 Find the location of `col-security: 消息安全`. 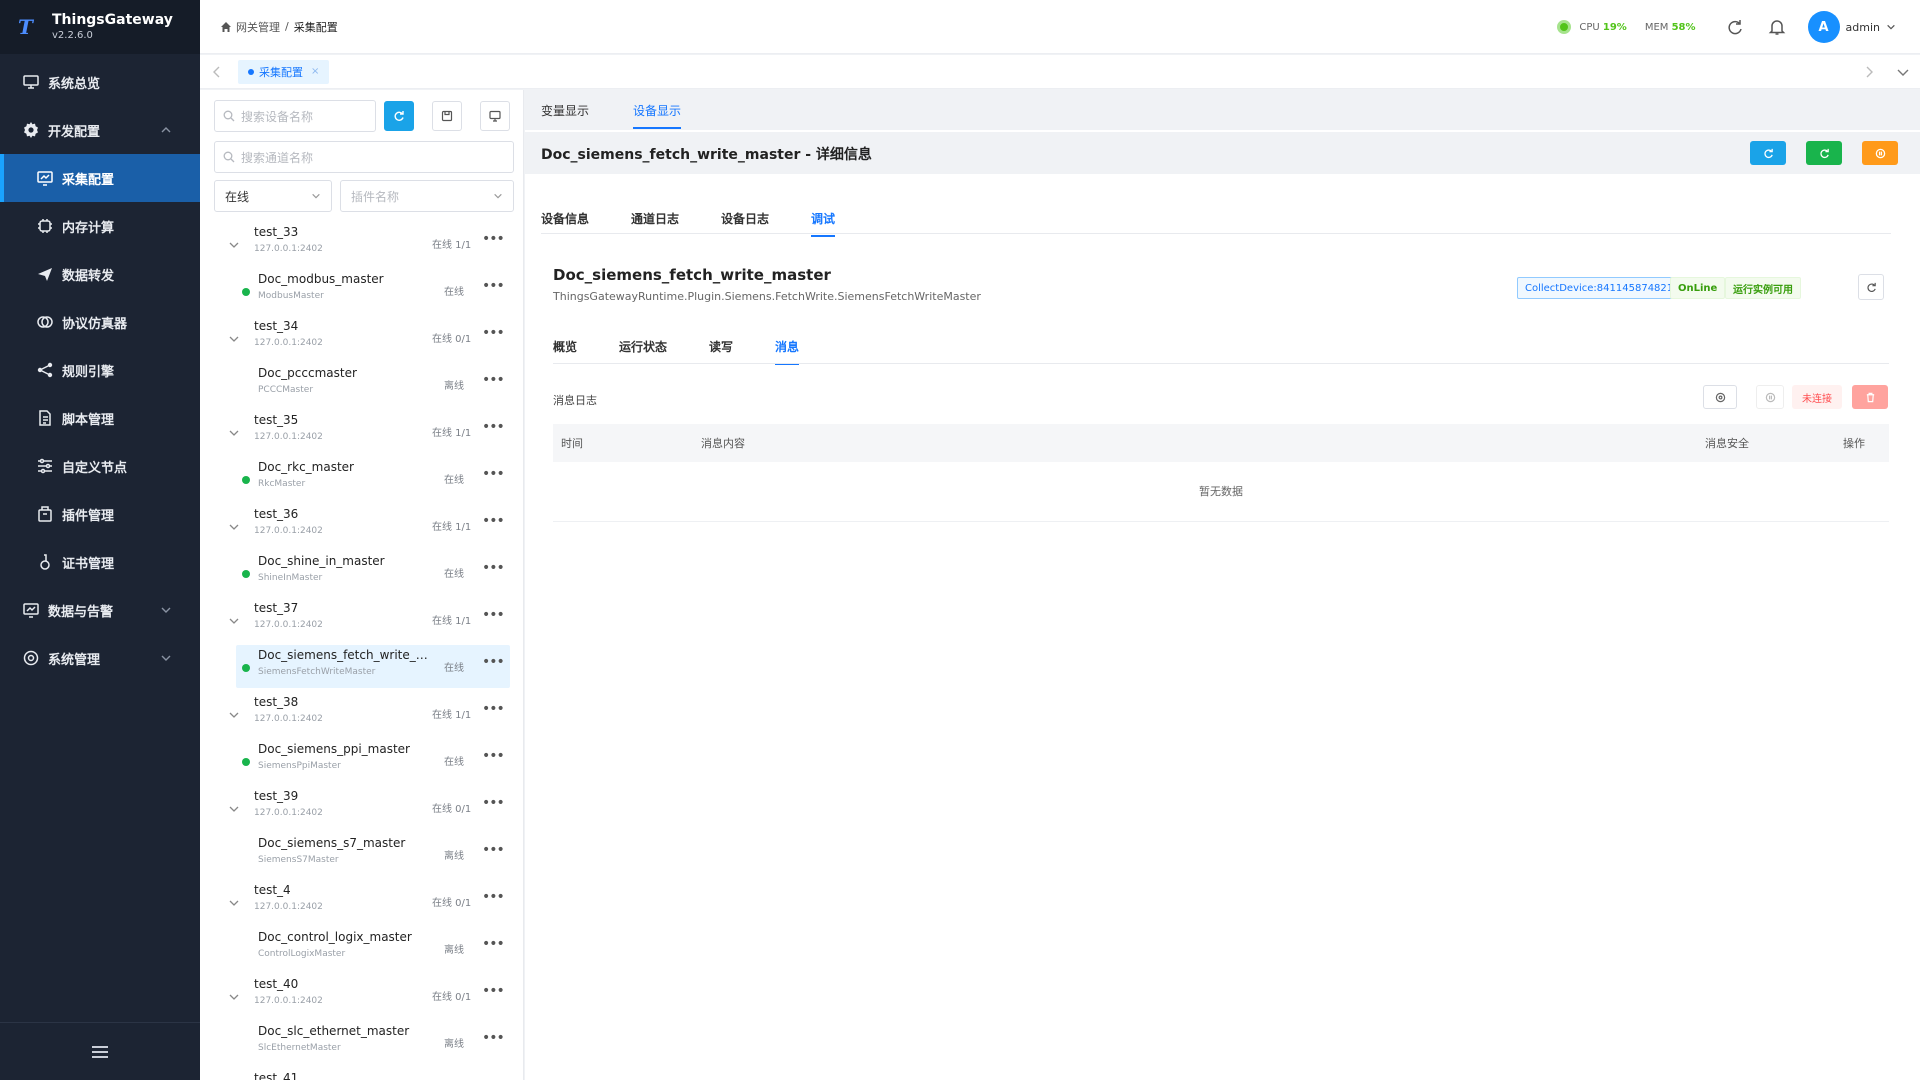

col-security: 消息安全 is located at coordinates (1727, 443).